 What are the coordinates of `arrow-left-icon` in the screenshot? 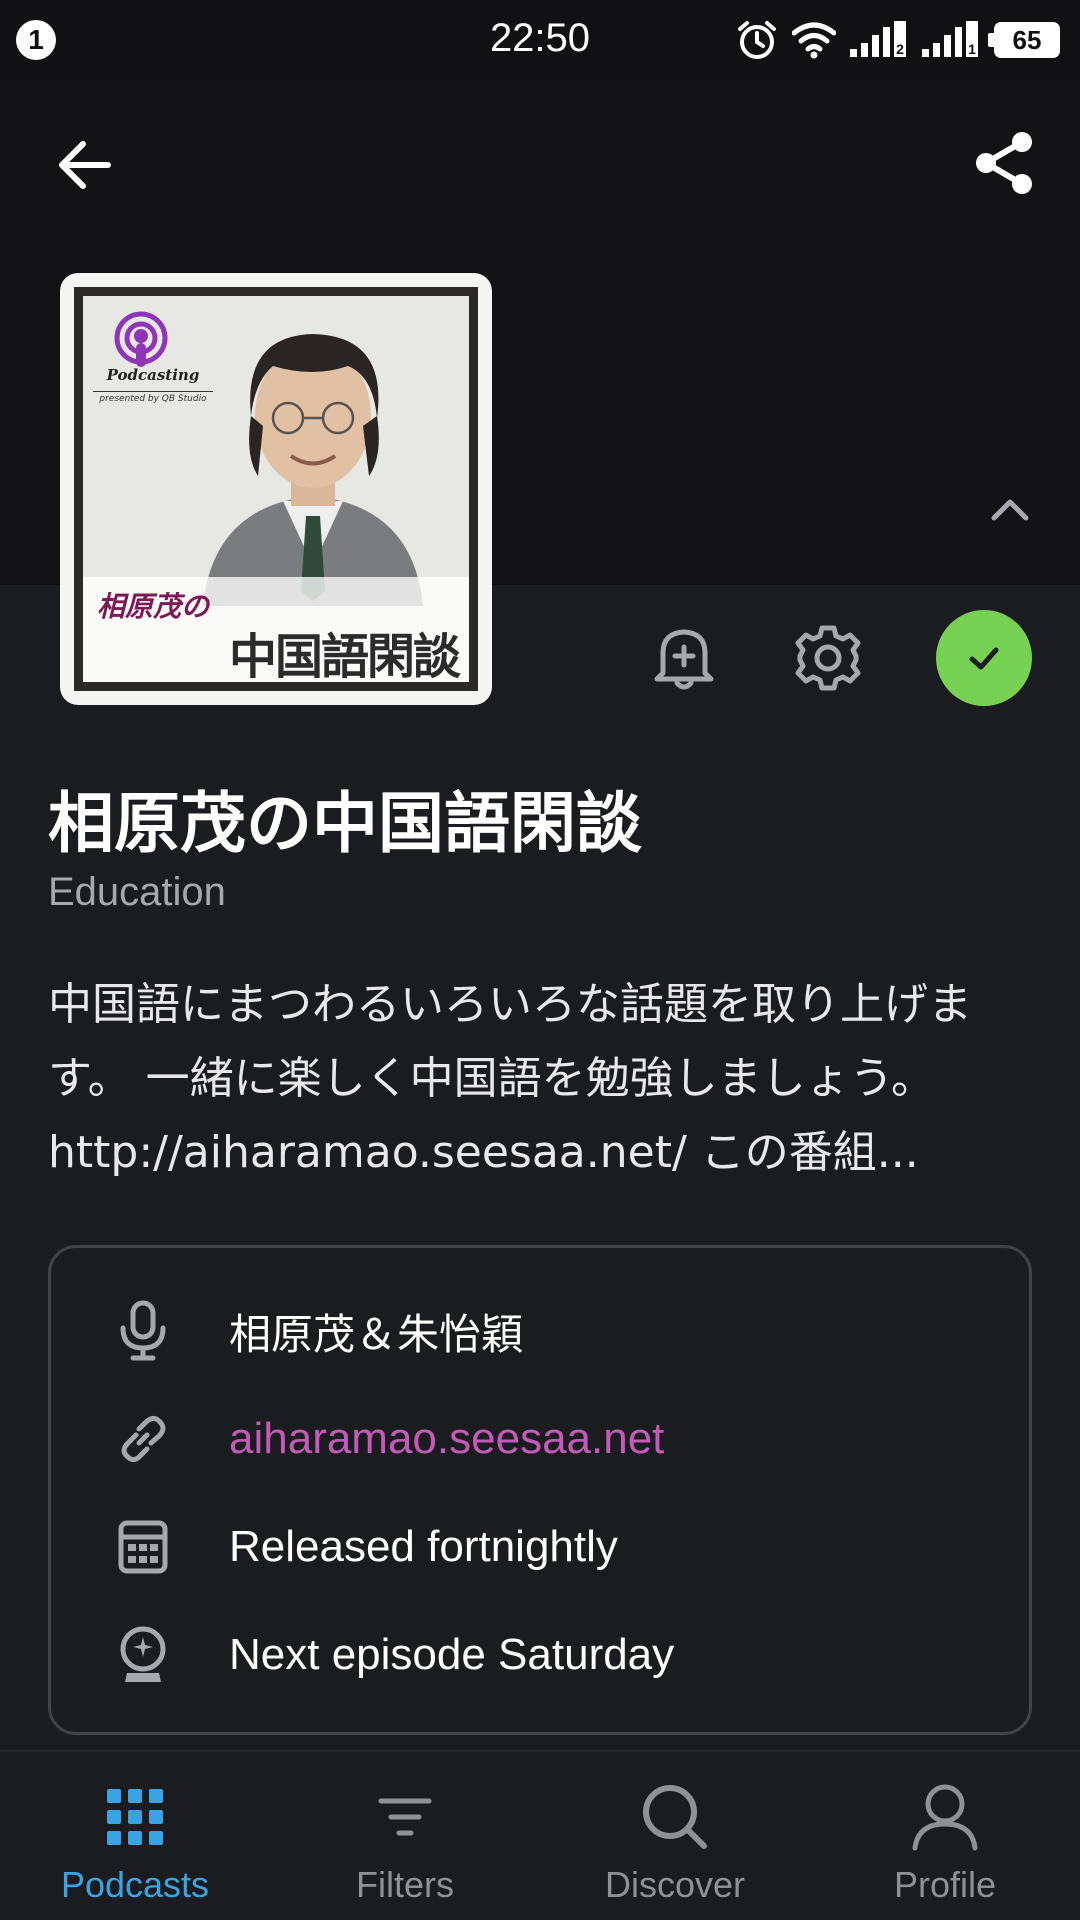 It's located at (85, 165).